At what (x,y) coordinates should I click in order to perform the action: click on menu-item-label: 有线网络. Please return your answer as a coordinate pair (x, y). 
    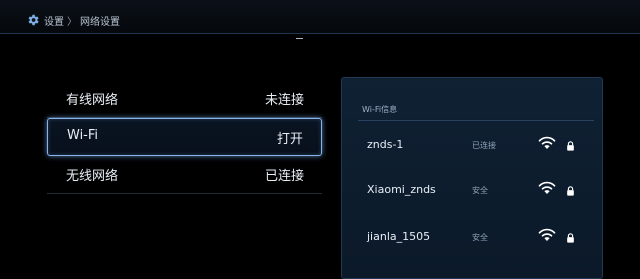
    Looking at the image, I should click on (92, 100).